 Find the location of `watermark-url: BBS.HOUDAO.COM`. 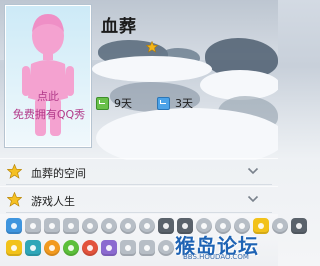

watermark-url: BBS.HOUDAO.COM is located at coordinates (216, 257).